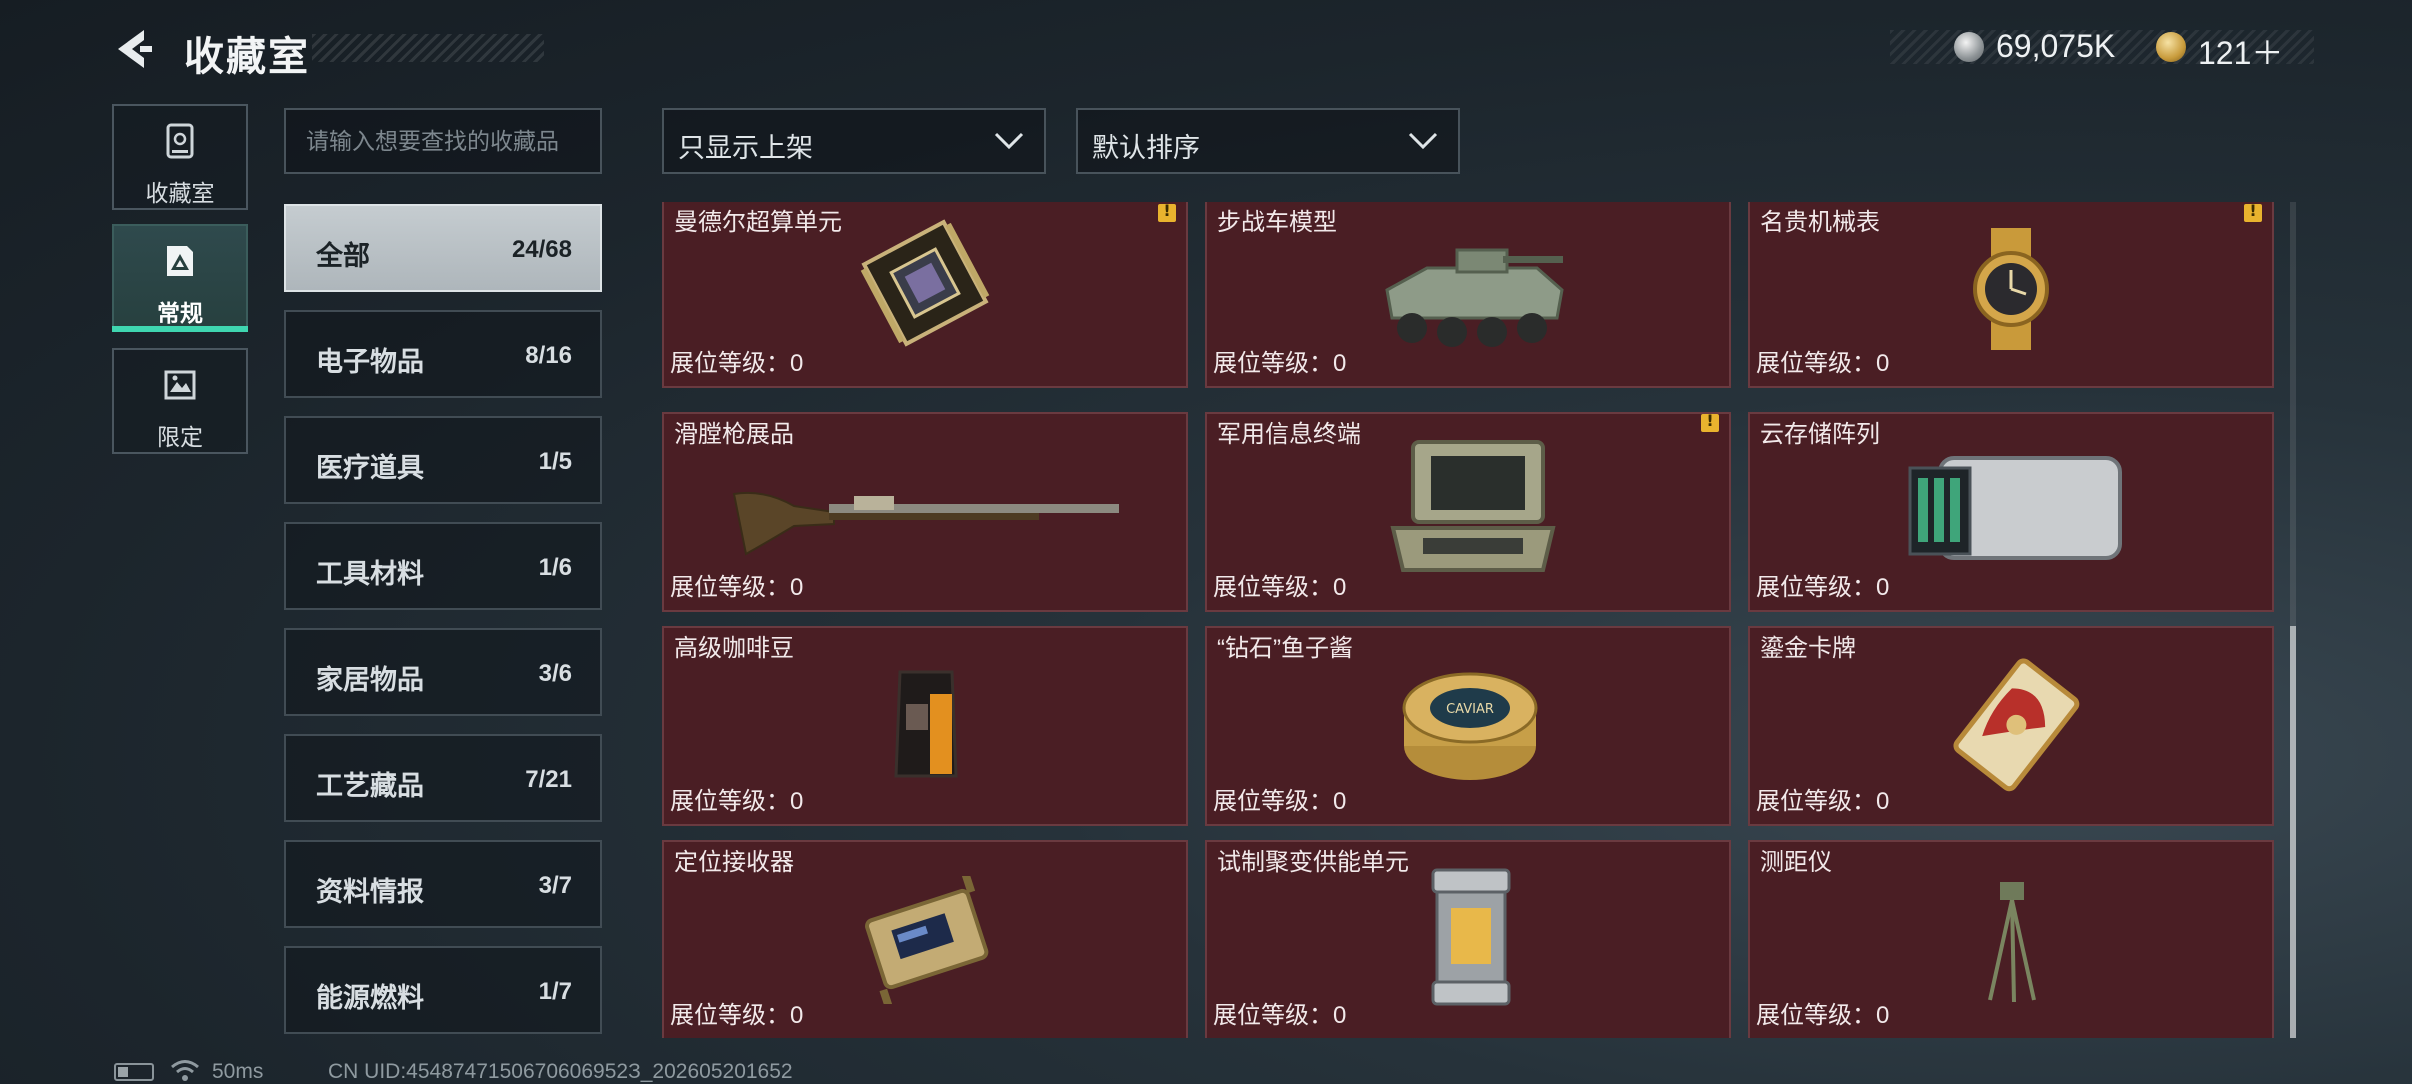 Image resolution: width=2412 pixels, height=1084 pixels. Describe the element at coordinates (180, 277) in the screenshot. I see `nav-tab-regular: 常规` at that location.